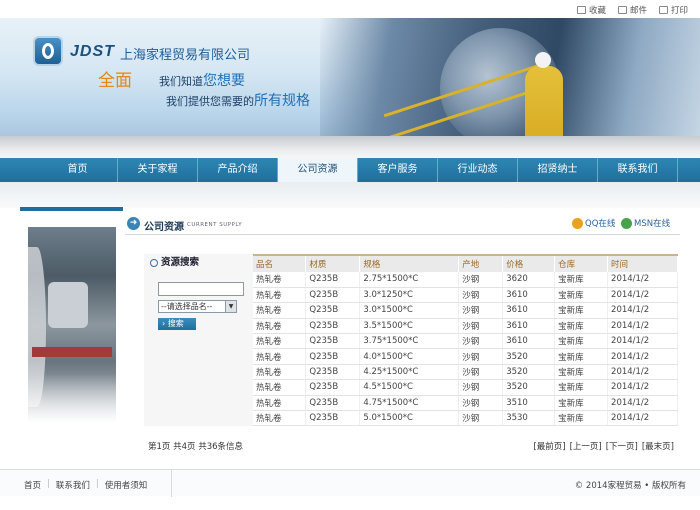  What do you see at coordinates (350, 147) in the screenshot?
I see `banner-stripe` at bounding box center [350, 147].